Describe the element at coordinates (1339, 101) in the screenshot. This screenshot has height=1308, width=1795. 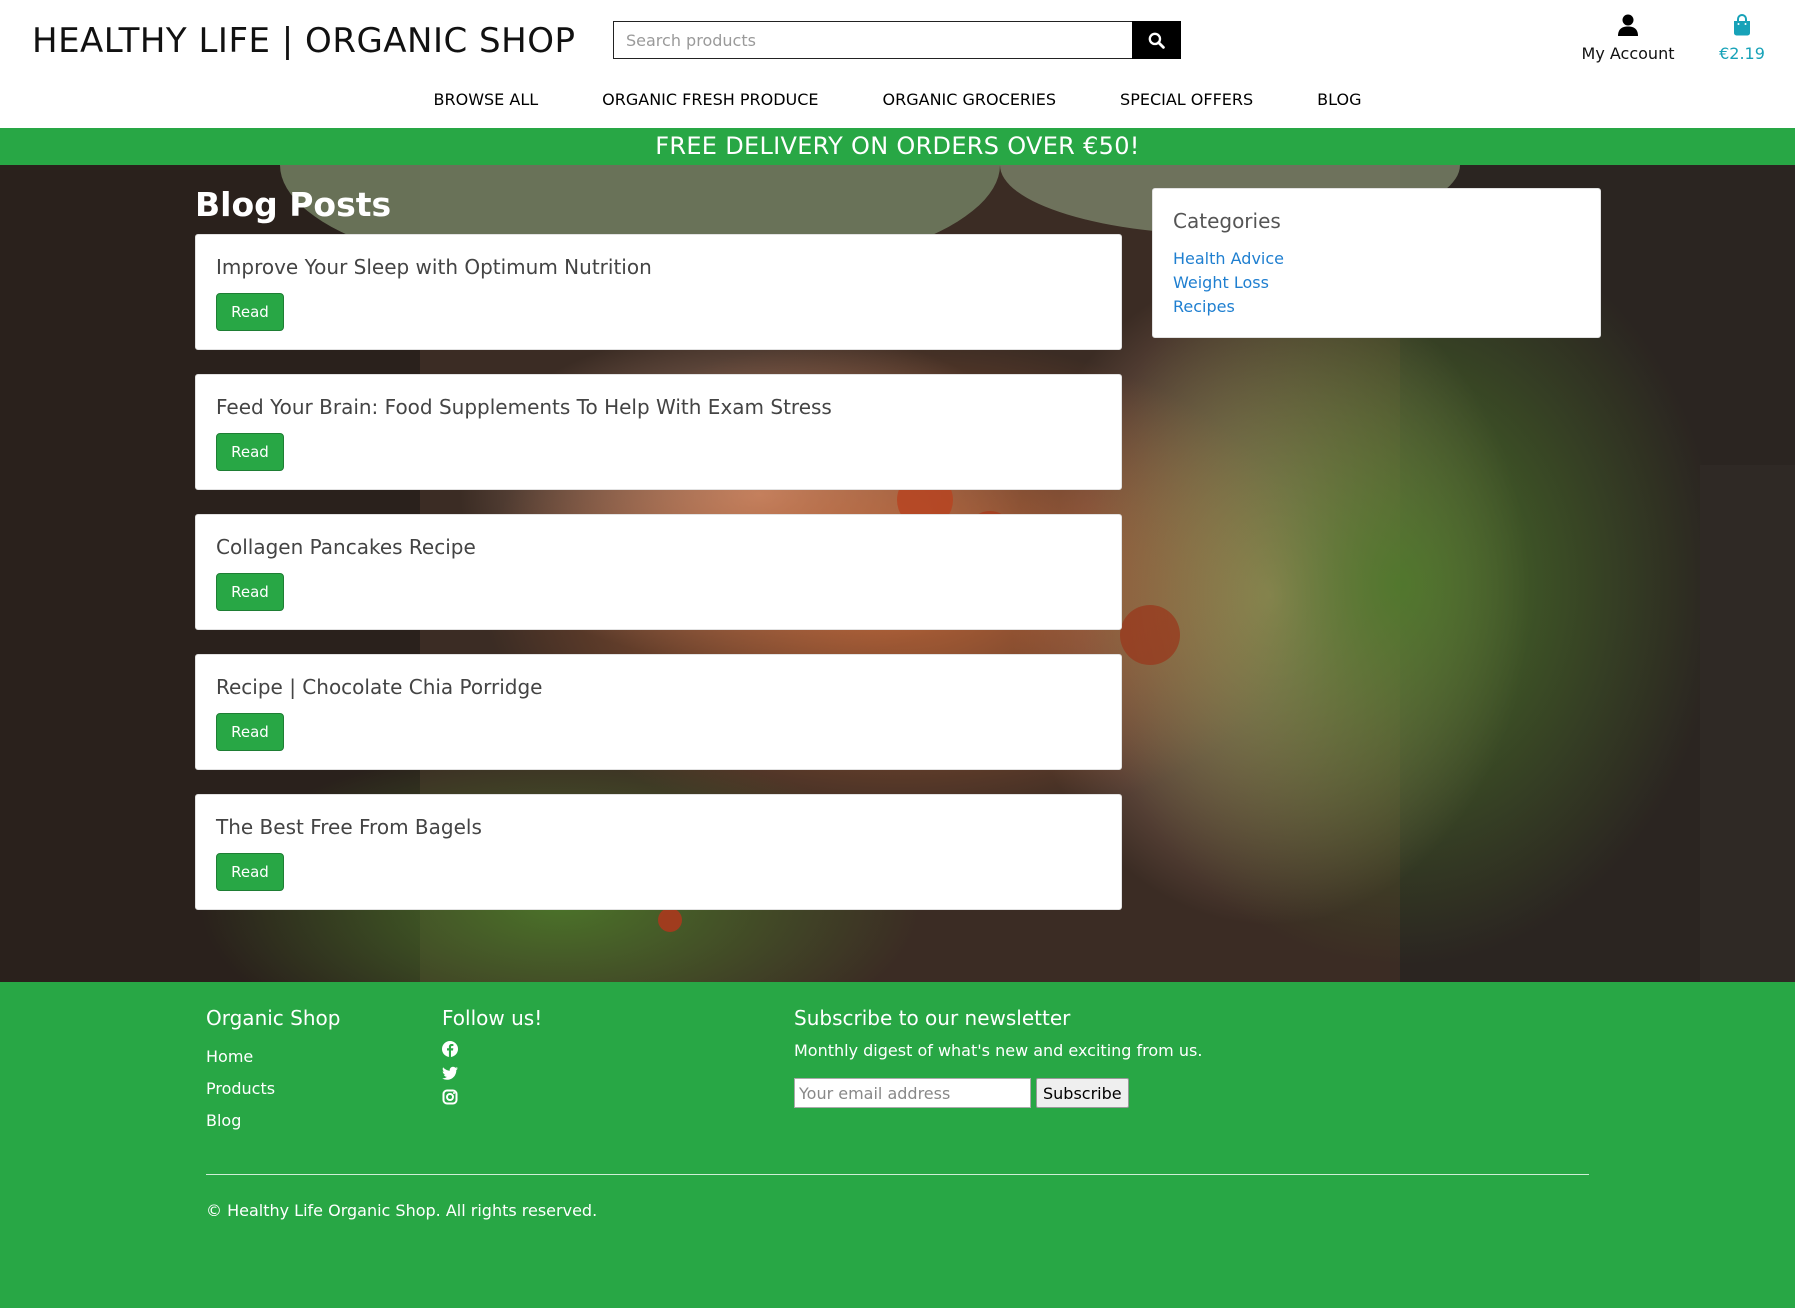
I see `nav-blog: BLOG` at that location.